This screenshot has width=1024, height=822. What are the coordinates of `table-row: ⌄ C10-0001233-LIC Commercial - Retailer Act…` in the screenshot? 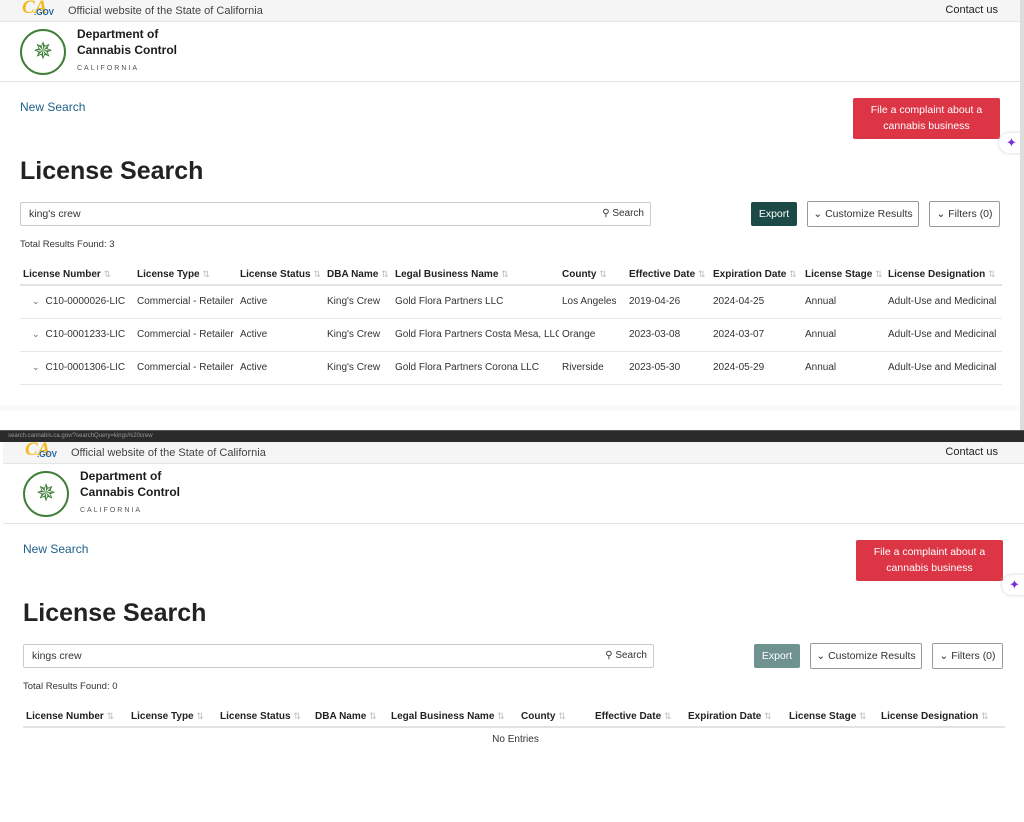 It's located at (511, 335).